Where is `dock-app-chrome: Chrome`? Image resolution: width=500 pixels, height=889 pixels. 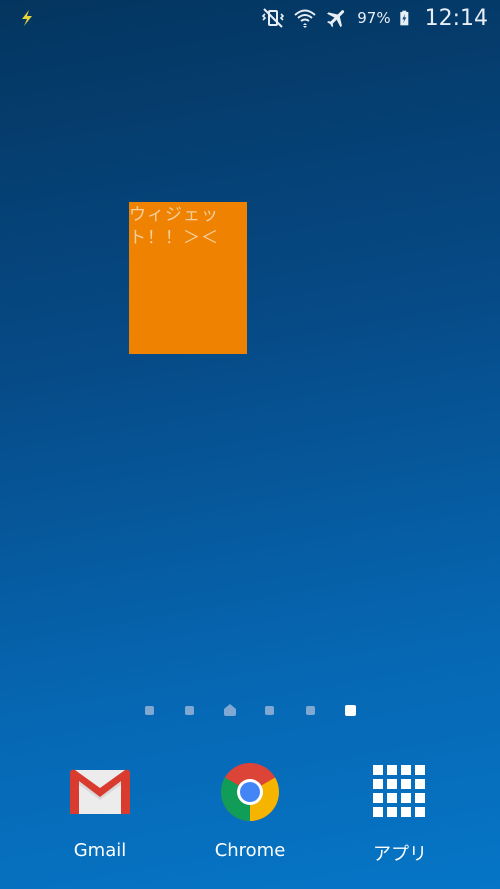
dock-app-chrome: Chrome is located at coordinates (250, 815).